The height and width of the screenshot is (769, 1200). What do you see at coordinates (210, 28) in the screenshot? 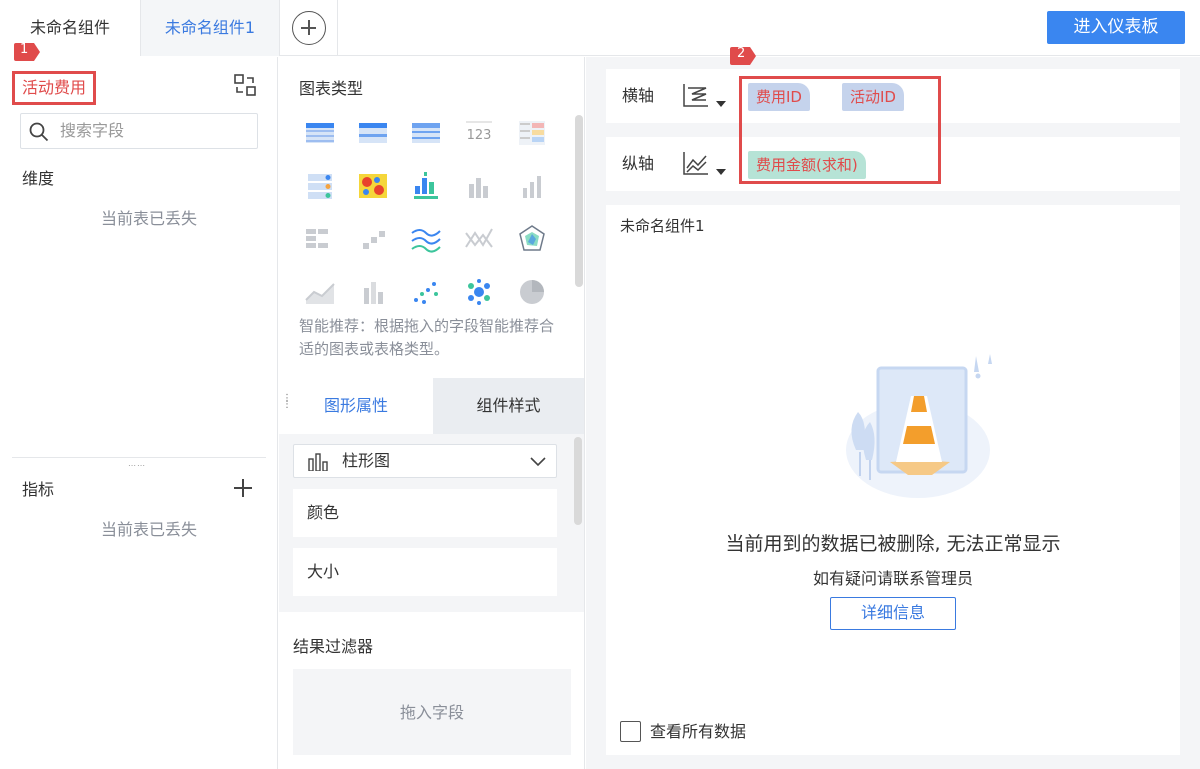
I see `tab-unnamed-component-1: 未命名组件1` at bounding box center [210, 28].